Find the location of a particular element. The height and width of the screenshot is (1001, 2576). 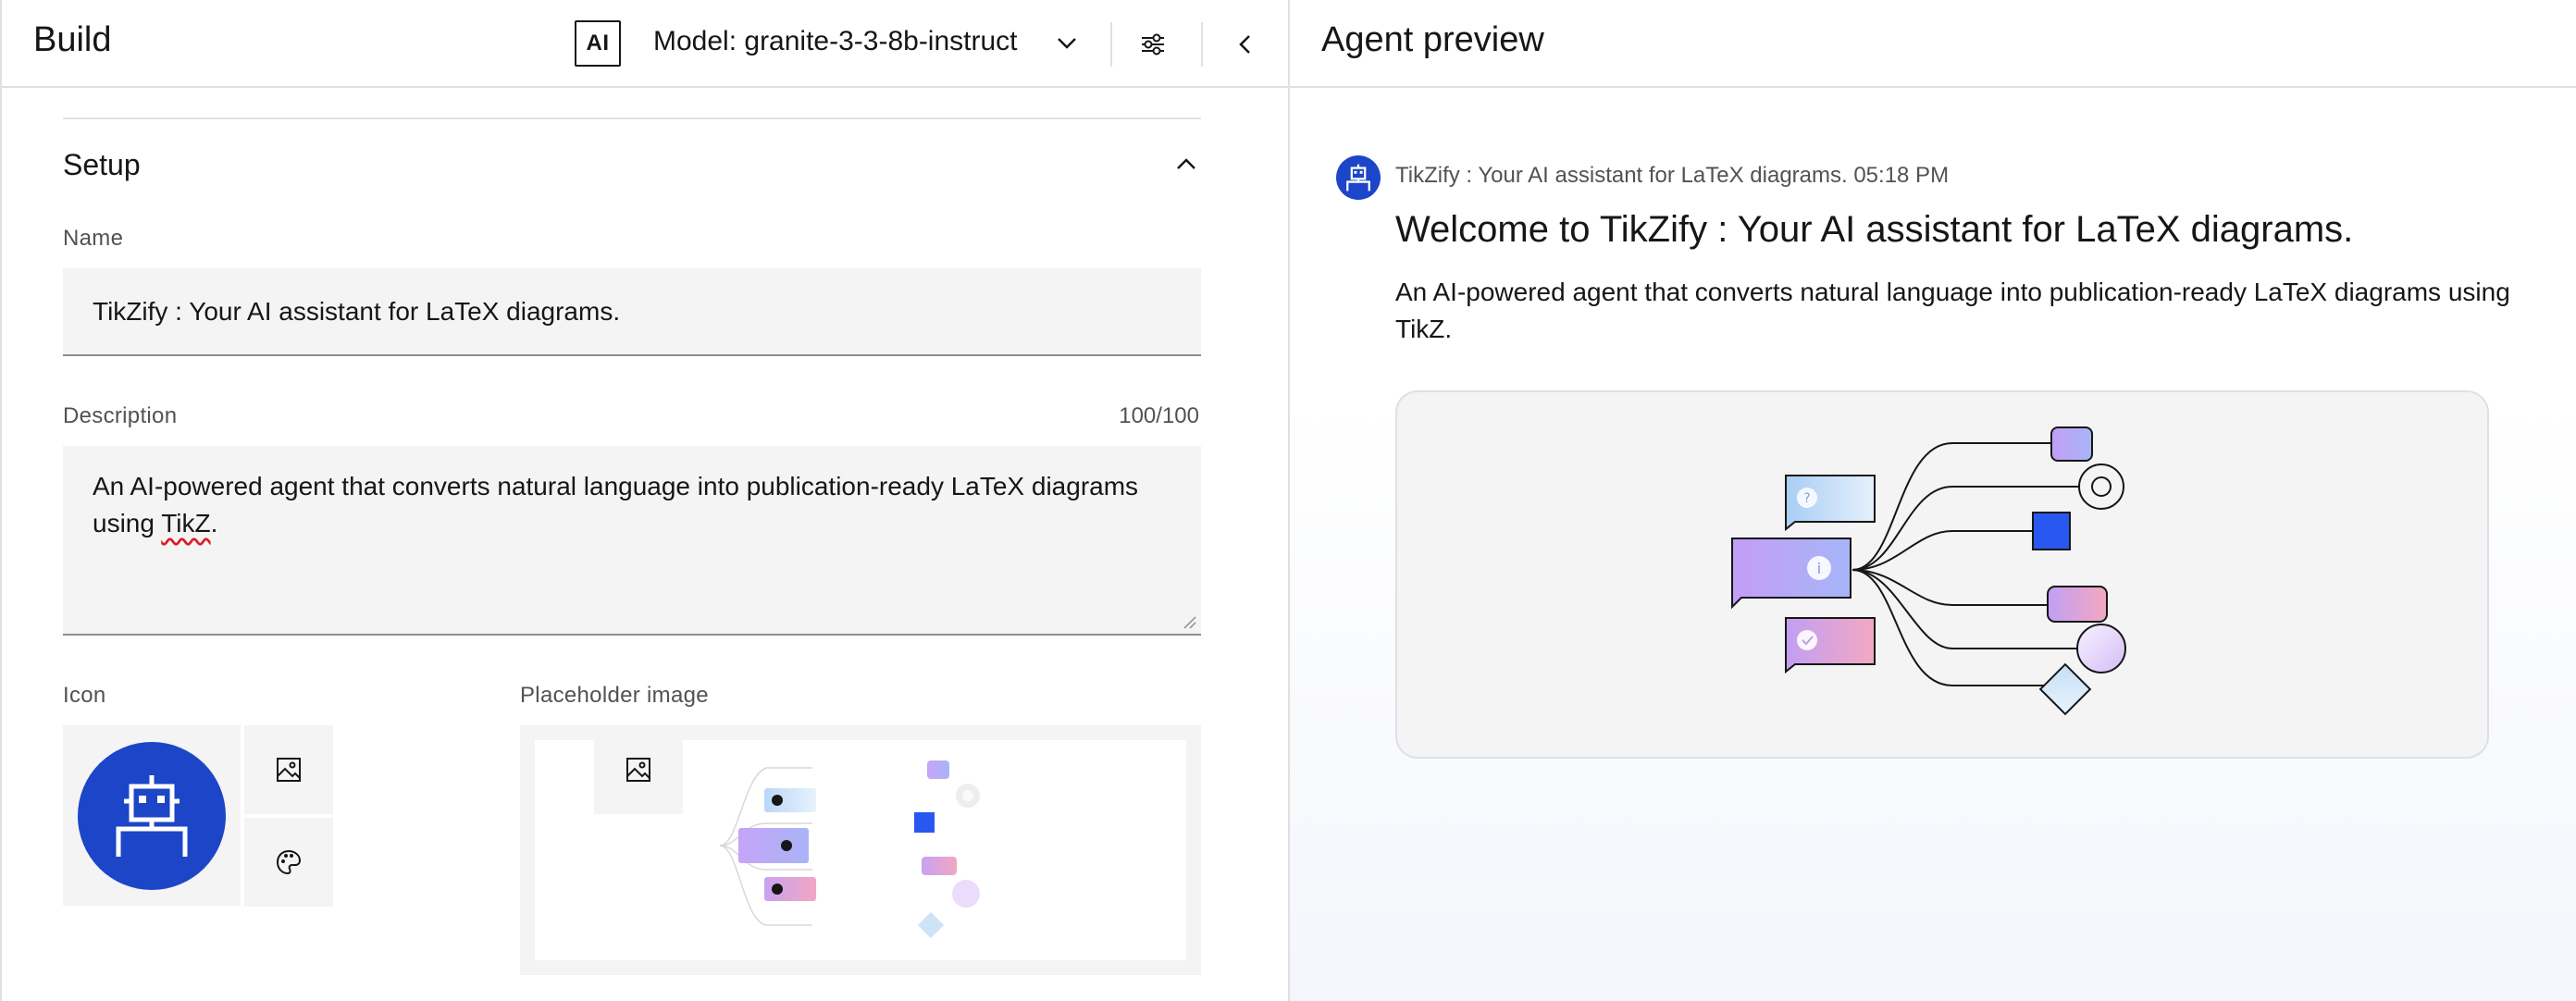

description-text-end: . is located at coordinates (214, 524).